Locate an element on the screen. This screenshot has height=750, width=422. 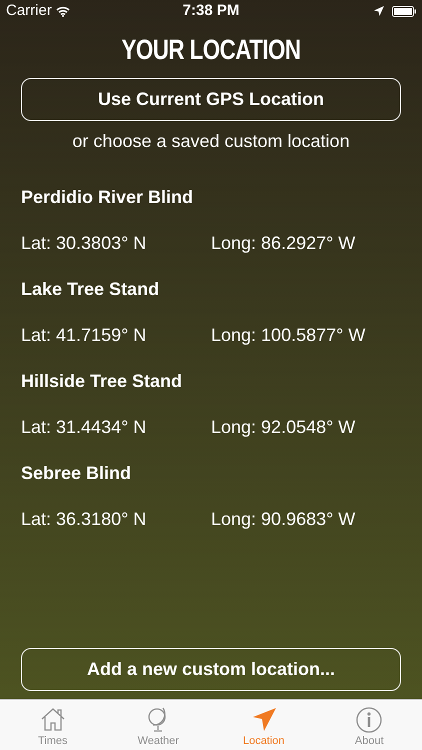
longitude-text: Long: 92.0548° W is located at coordinates (283, 427).